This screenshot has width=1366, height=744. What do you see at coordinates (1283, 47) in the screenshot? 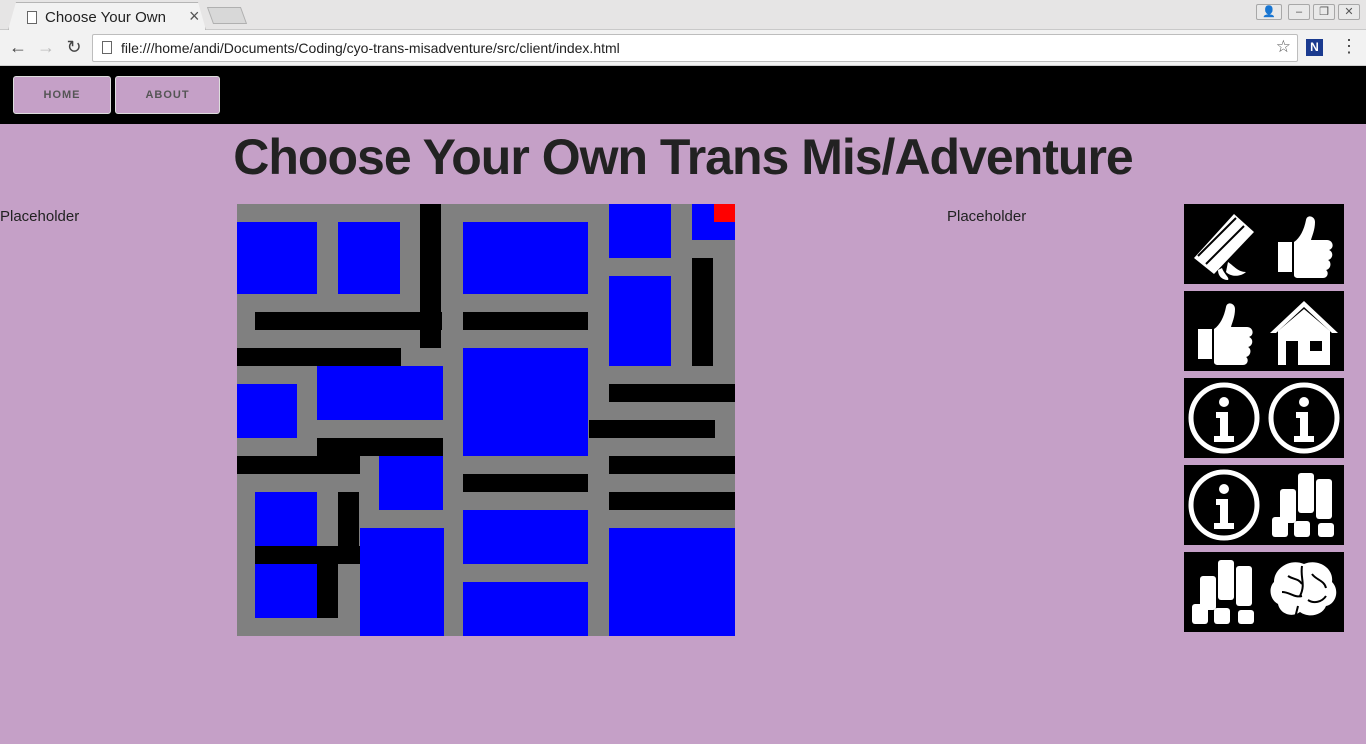
I see `bookmark-star-icon: ☆` at bounding box center [1283, 47].